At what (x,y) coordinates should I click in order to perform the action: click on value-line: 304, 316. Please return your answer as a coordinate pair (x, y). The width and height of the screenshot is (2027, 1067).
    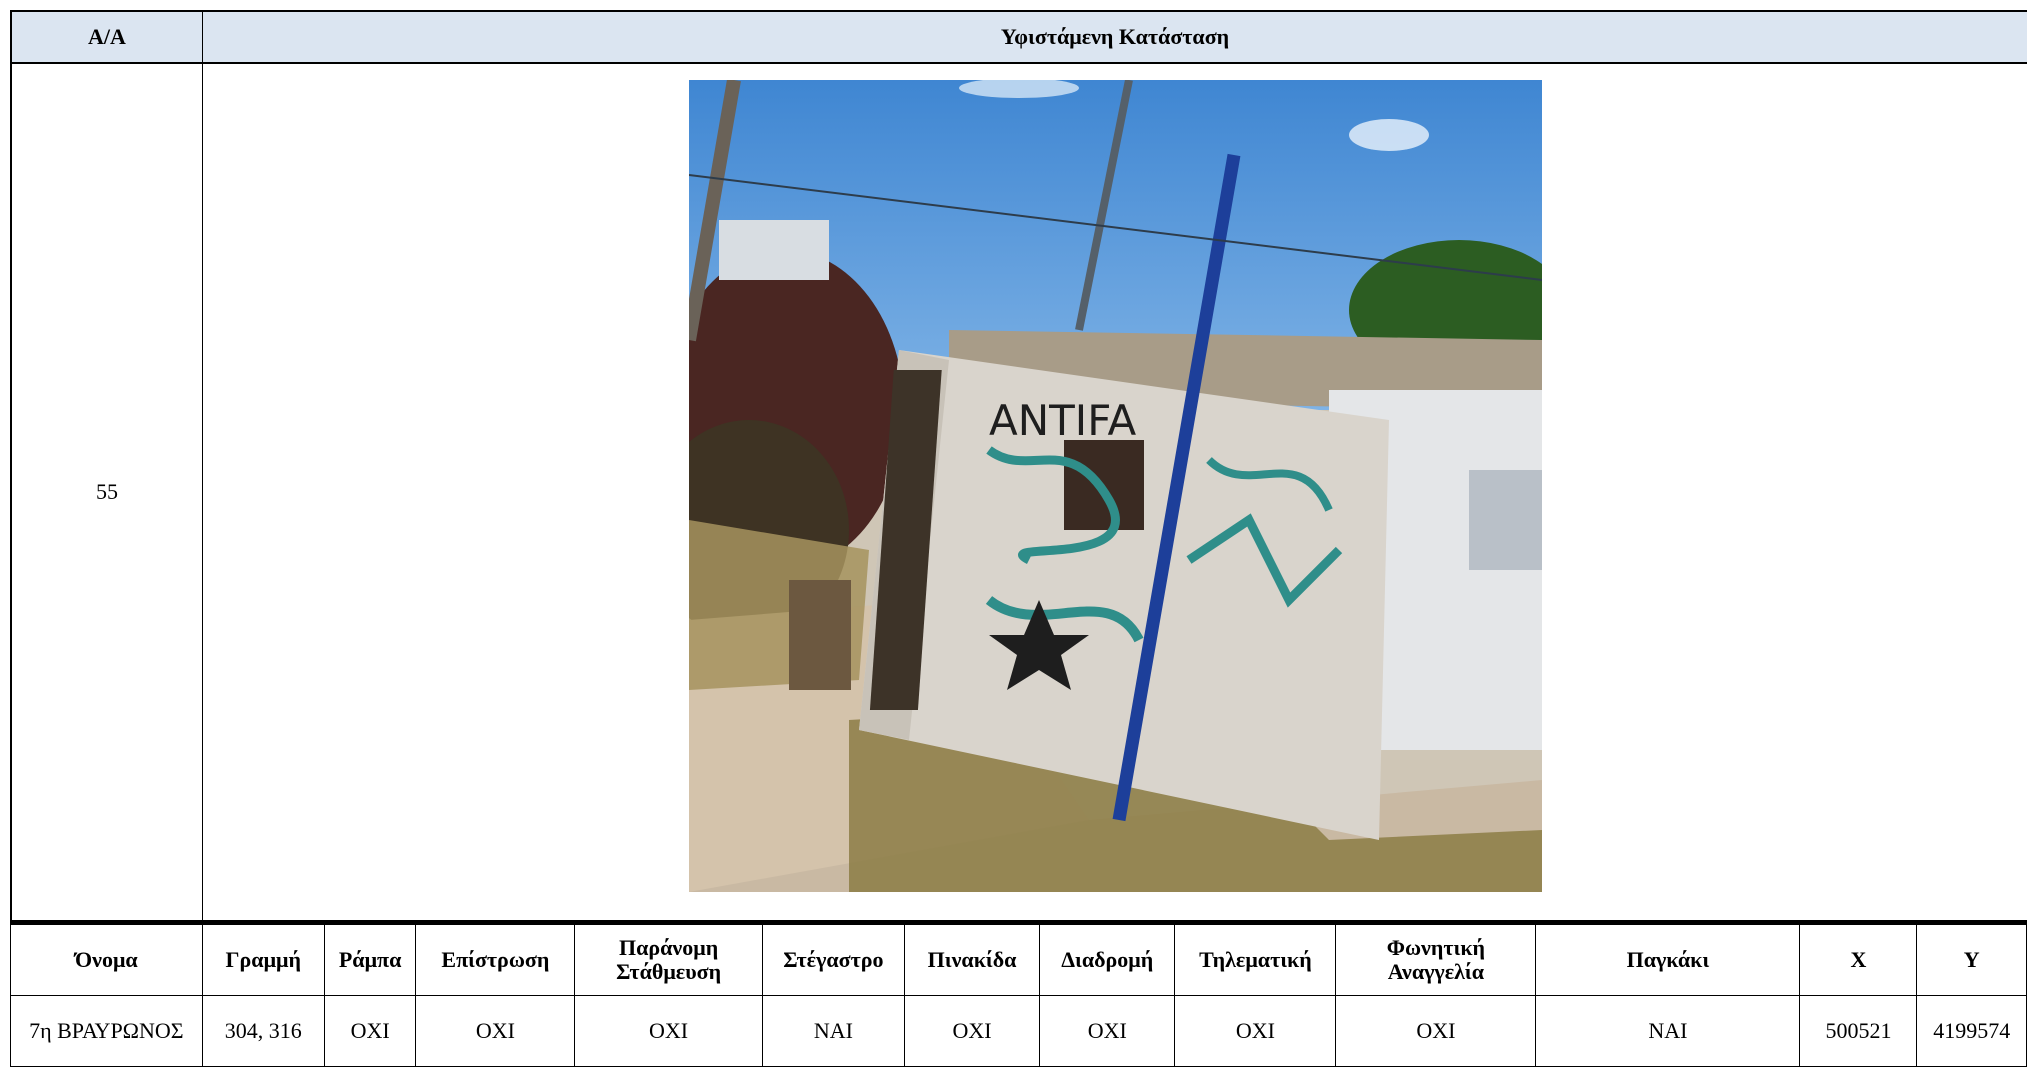
    Looking at the image, I should click on (263, 1031).